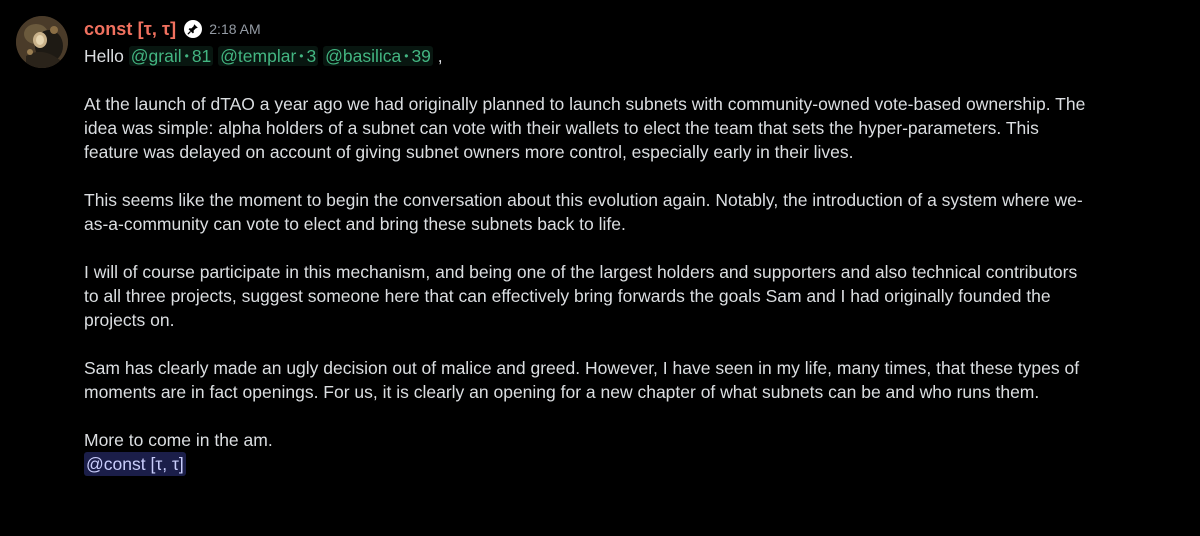  I want to click on pin-badge-icon, so click(193, 29).